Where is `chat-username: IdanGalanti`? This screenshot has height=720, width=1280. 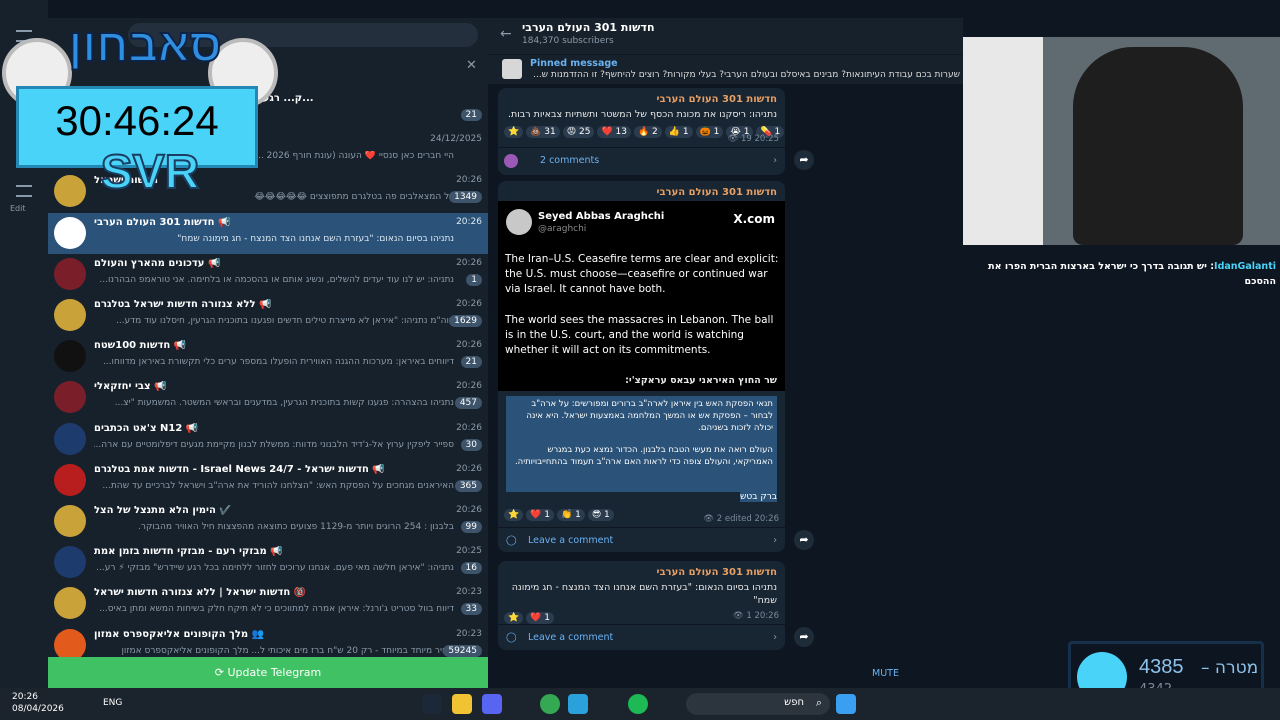 chat-username: IdanGalanti is located at coordinates (1245, 266).